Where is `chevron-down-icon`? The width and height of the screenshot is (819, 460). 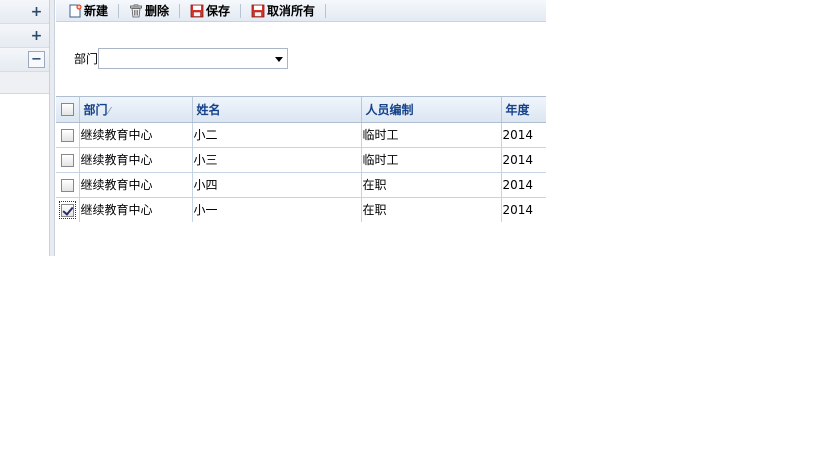 chevron-down-icon is located at coordinates (279, 59).